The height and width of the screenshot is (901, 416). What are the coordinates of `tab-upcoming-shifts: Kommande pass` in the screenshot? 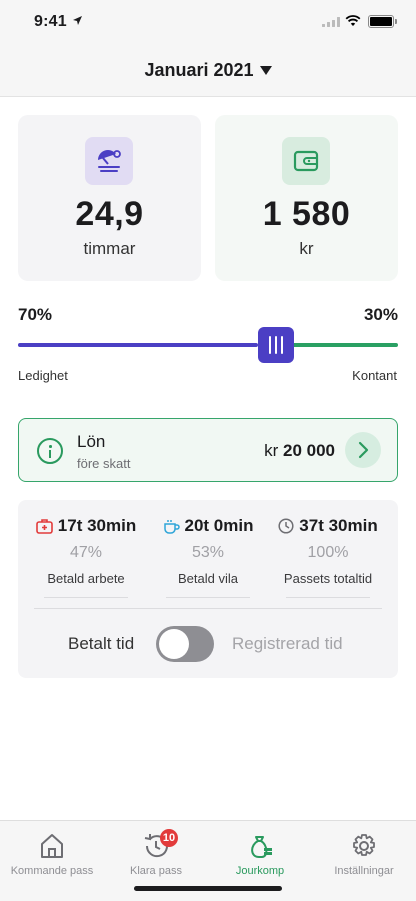 It's located at (52, 849).